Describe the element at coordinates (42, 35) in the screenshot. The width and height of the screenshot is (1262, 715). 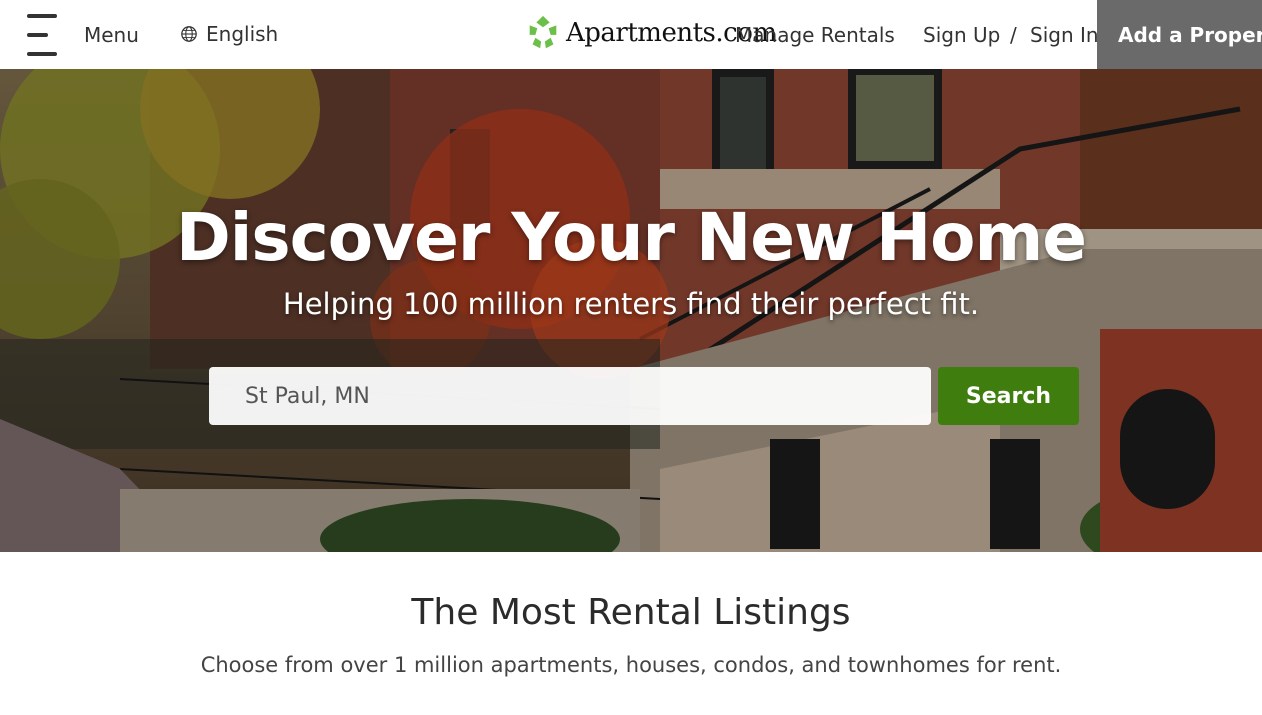
I see `hamburger-icon` at that location.